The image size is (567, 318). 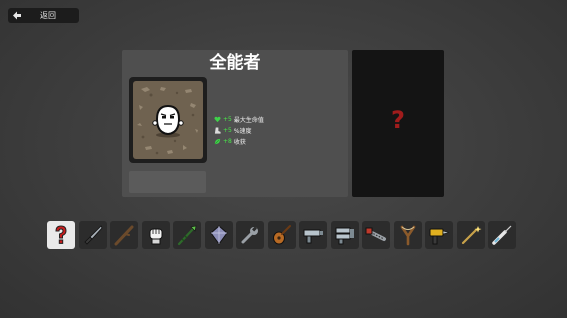 I want to click on weapon-slot-wrench, so click(x=250, y=235).